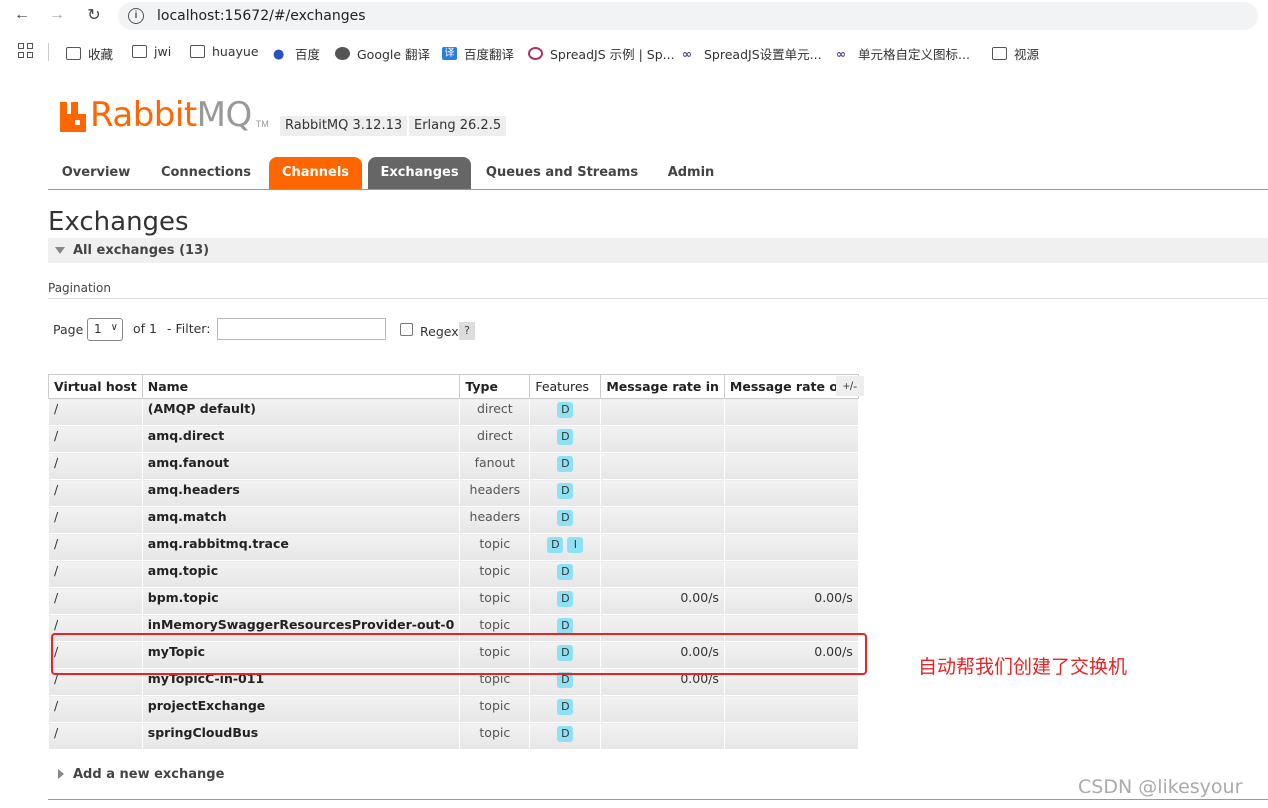 The width and height of the screenshot is (1268, 808). Describe the element at coordinates (57, 15) in the screenshot. I see `forward-arrow-icon: →` at that location.